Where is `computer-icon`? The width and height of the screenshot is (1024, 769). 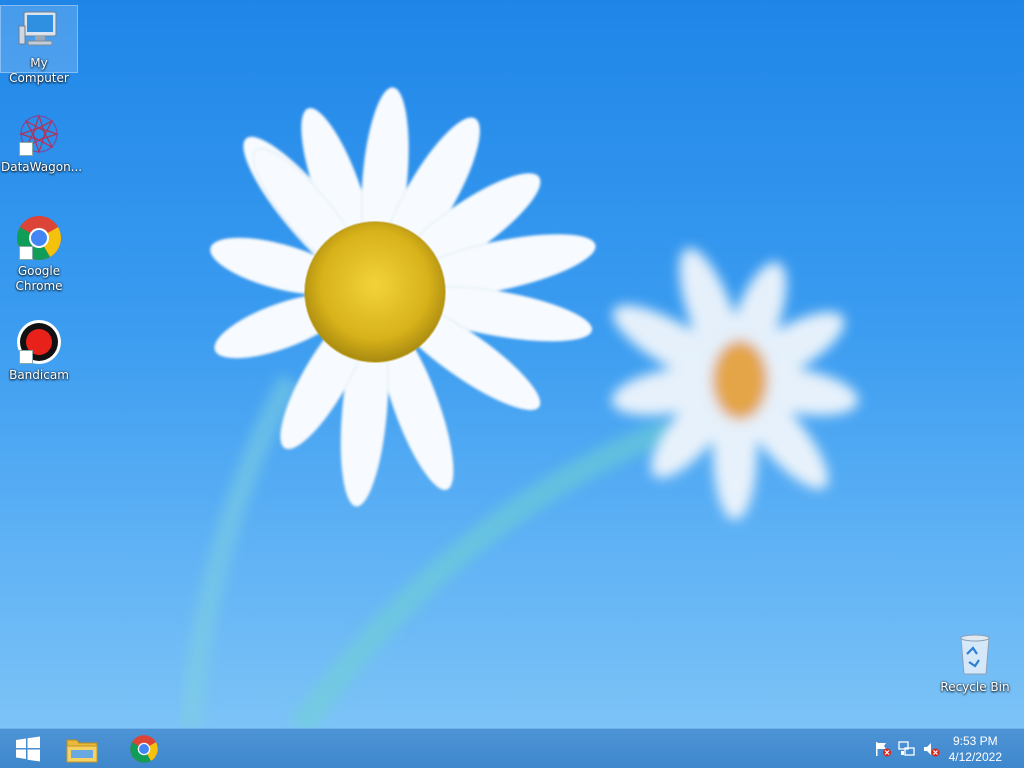
computer-icon is located at coordinates (39, 30).